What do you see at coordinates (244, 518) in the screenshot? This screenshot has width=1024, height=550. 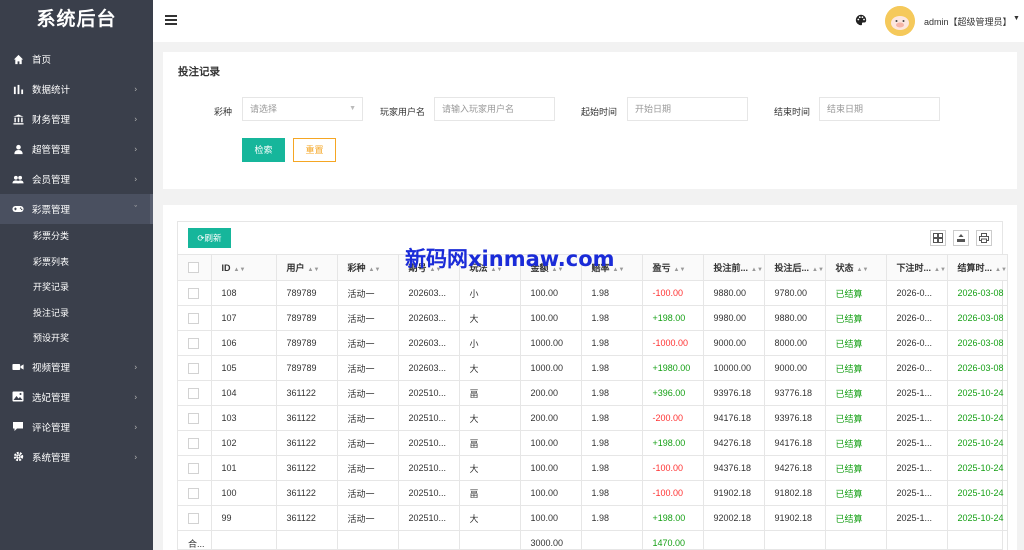 I see `table-cell: 99` at bounding box center [244, 518].